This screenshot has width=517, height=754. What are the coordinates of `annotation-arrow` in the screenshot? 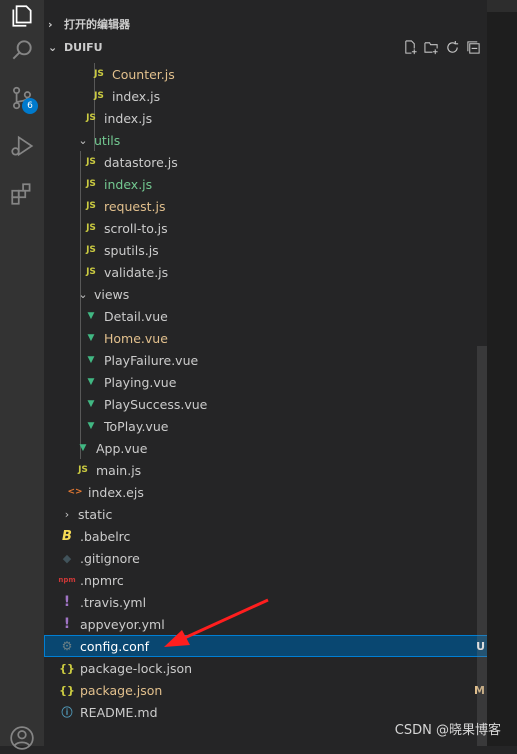 It's located at (216, 622).